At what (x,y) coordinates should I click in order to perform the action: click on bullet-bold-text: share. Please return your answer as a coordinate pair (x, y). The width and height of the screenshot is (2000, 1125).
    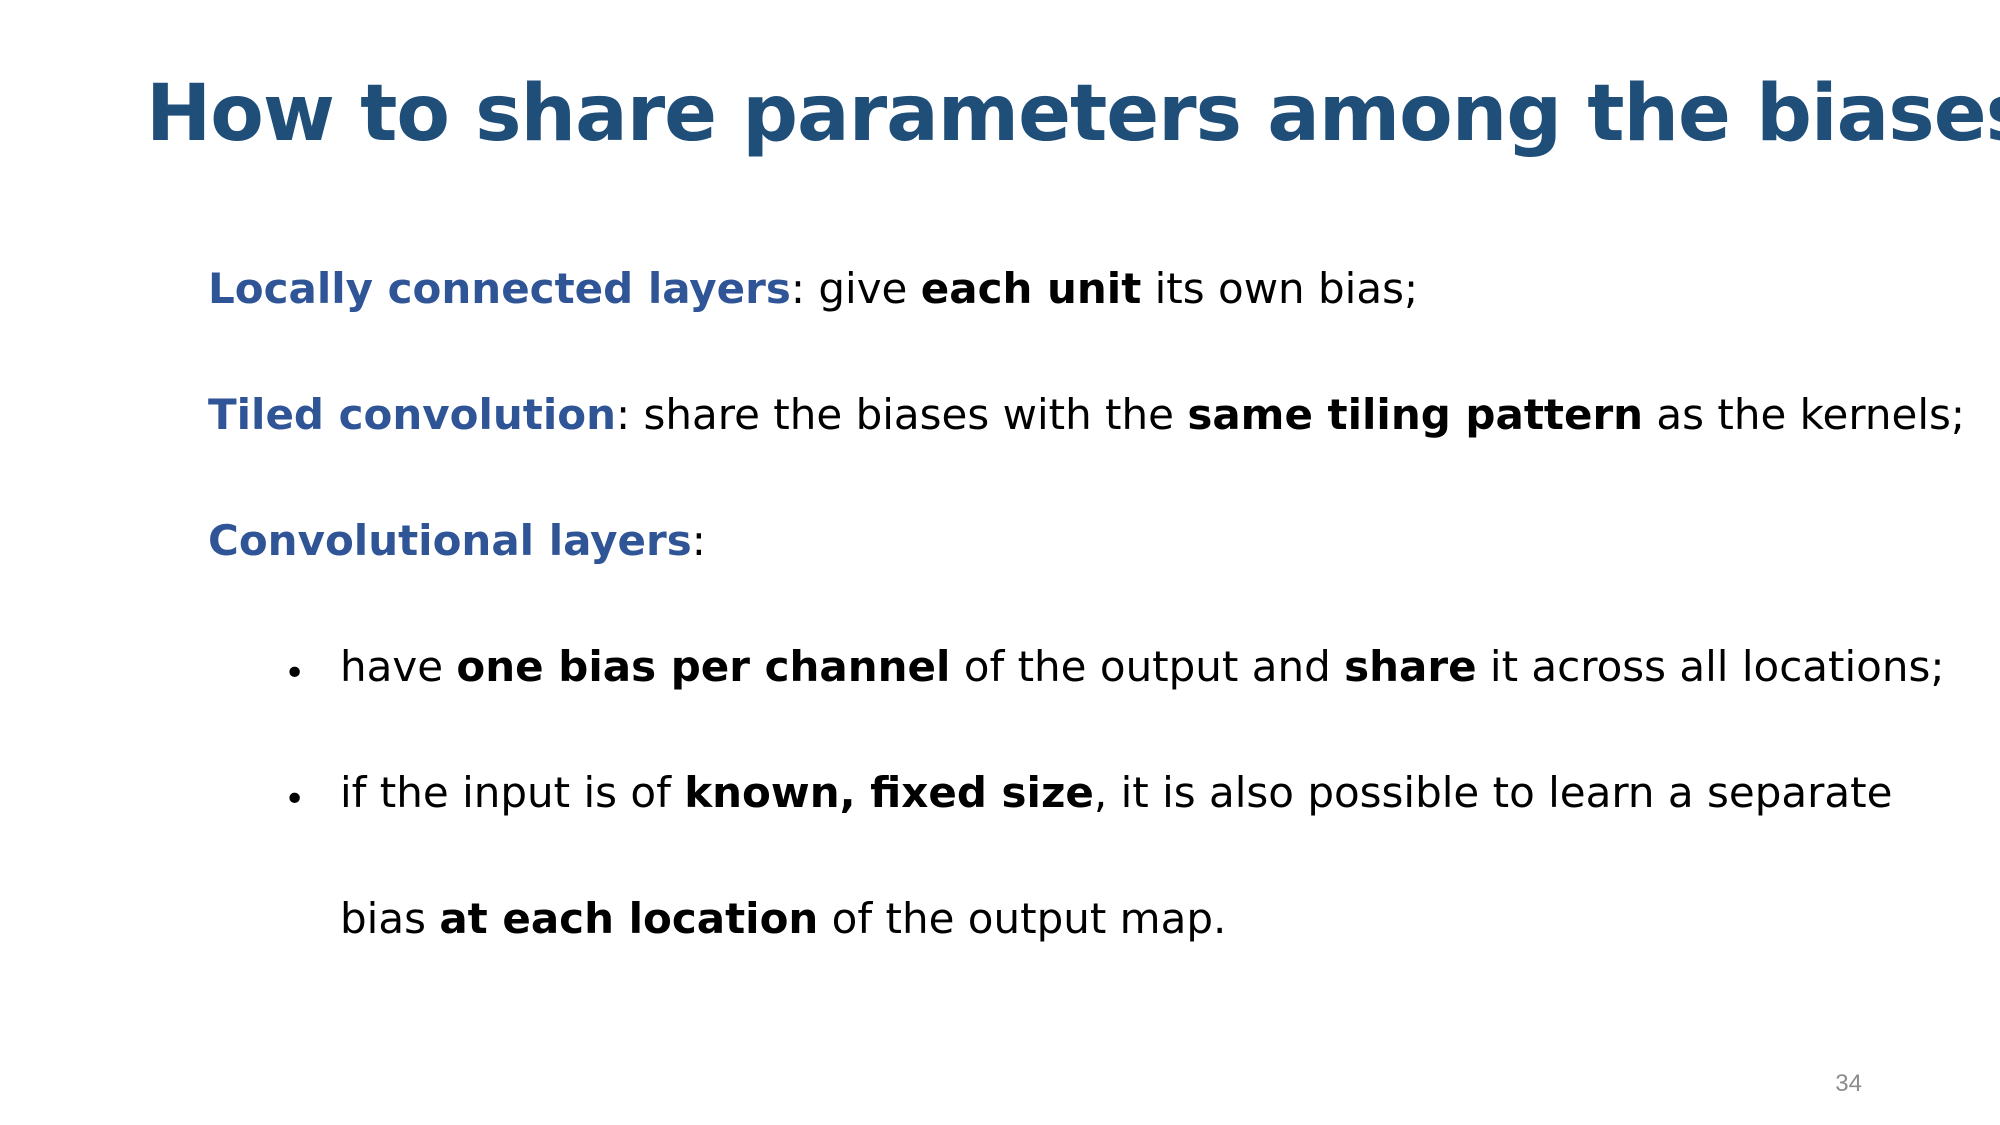
    Looking at the image, I should click on (1410, 666).